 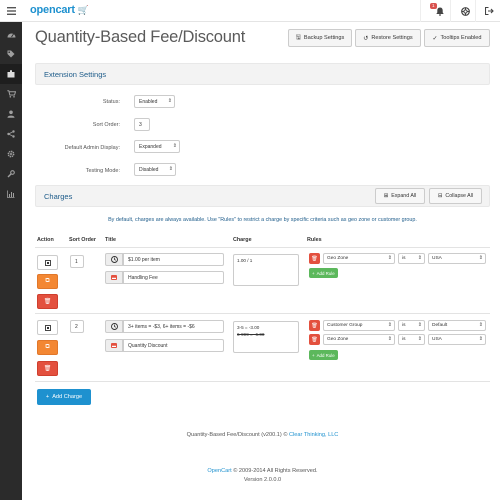 What do you see at coordinates (219, 471) in the screenshot?
I see `opencart-link: OpenCart` at bounding box center [219, 471].